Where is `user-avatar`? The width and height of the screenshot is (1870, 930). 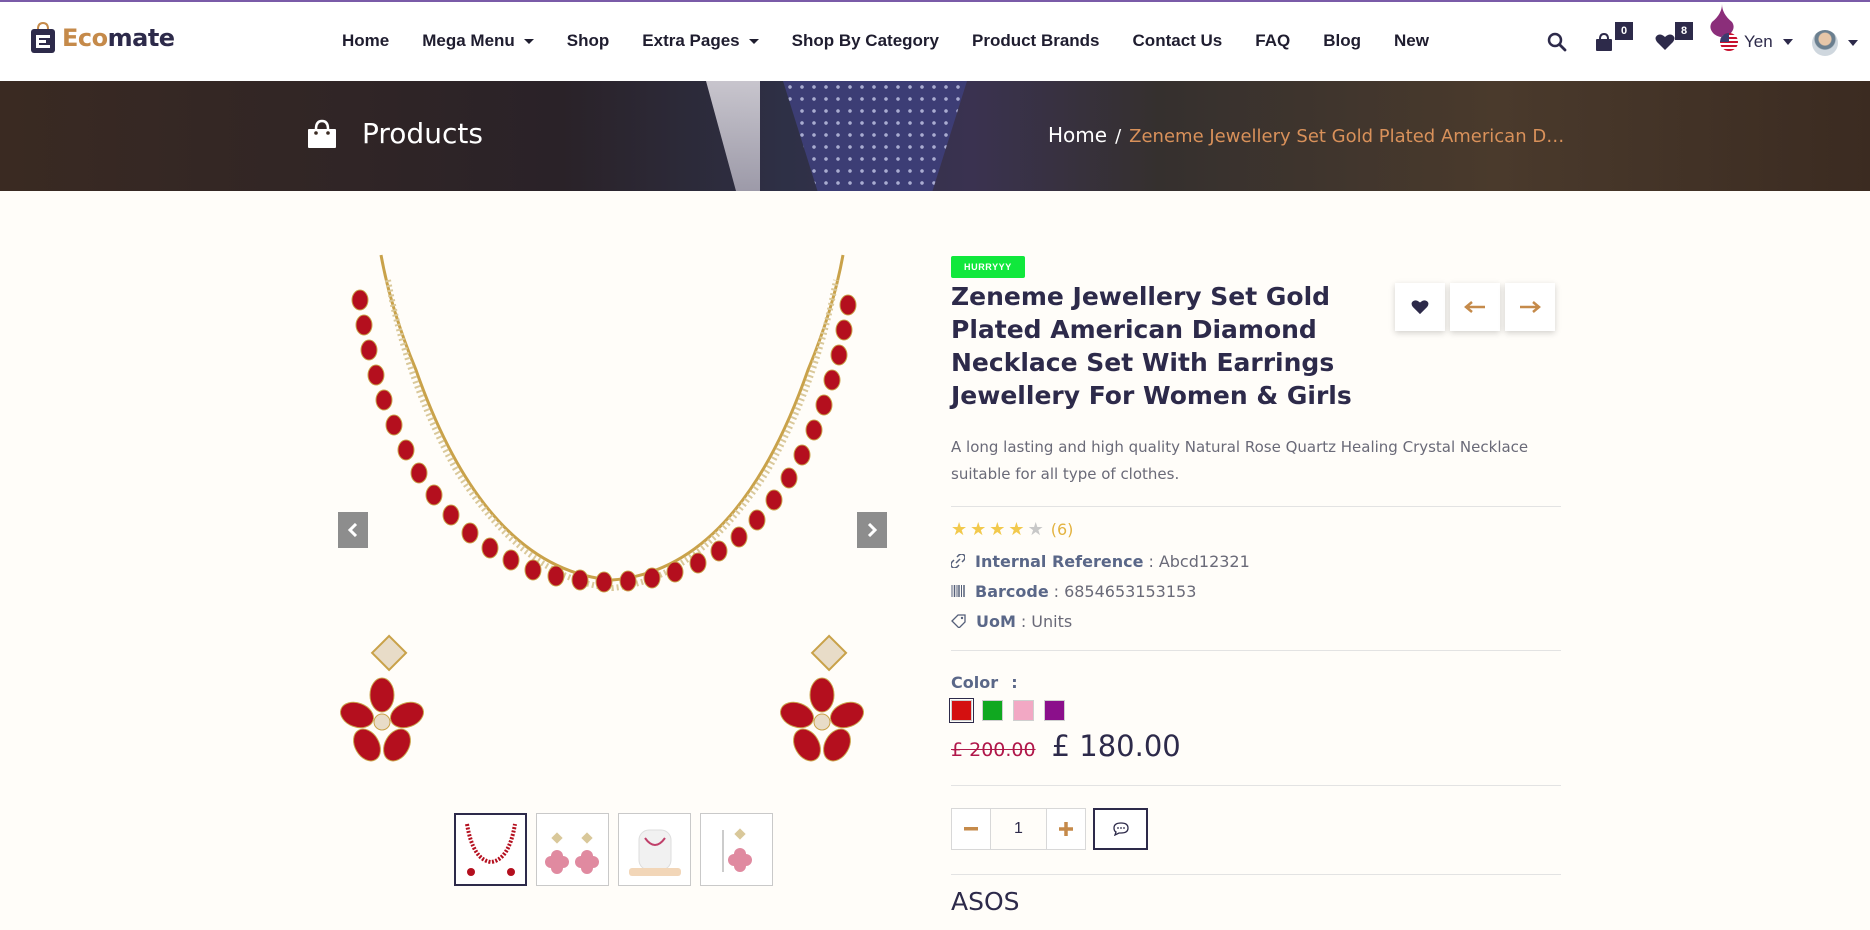 user-avatar is located at coordinates (1825, 43).